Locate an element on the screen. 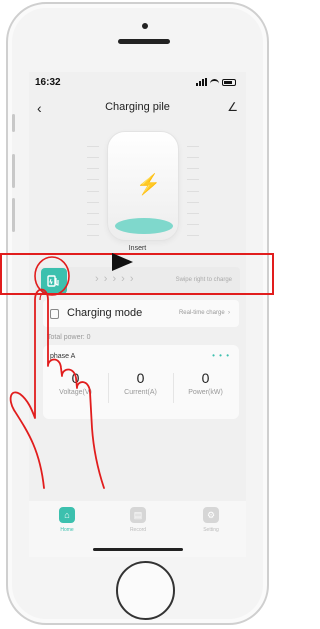  charger-illustration: ⚡ is located at coordinates (143, 186).